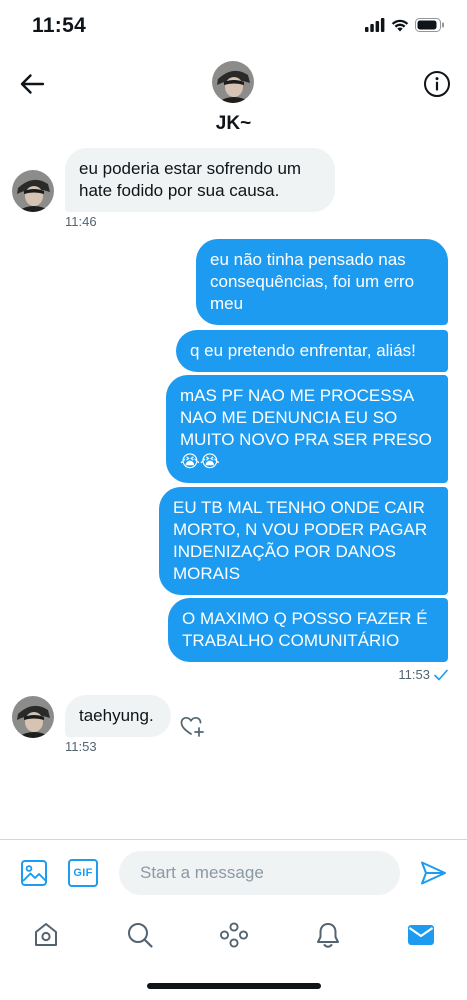  I want to click on tab-messages, so click(421, 935).